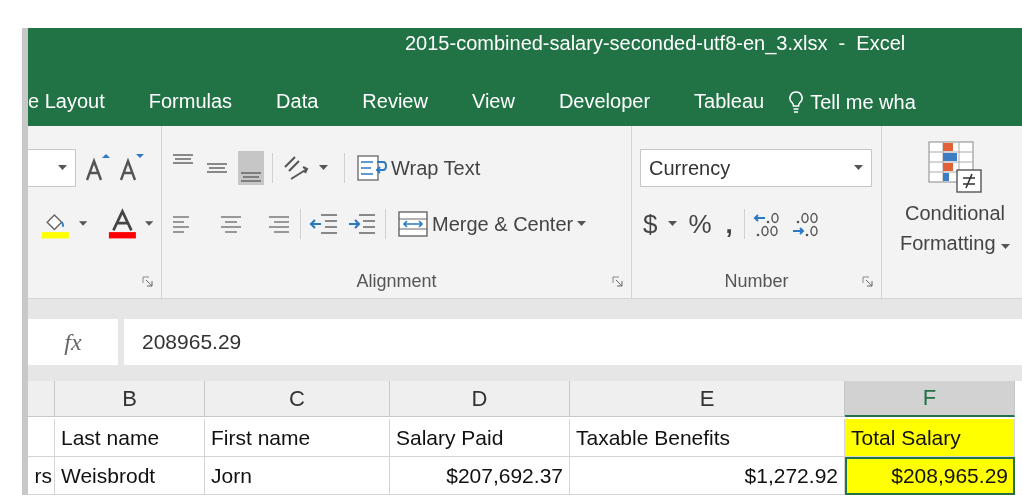 The height and width of the screenshot is (495, 1022). What do you see at coordinates (297, 102) in the screenshot?
I see `ribbon-tab: Data` at bounding box center [297, 102].